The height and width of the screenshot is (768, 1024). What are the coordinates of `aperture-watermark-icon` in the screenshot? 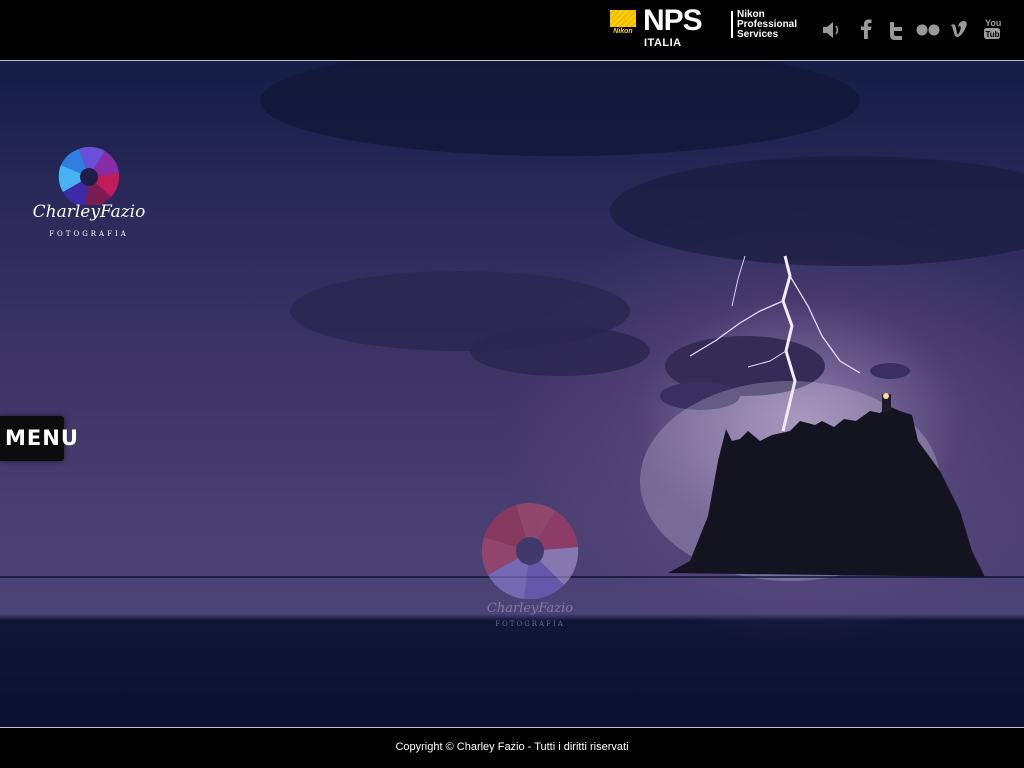 It's located at (530, 551).